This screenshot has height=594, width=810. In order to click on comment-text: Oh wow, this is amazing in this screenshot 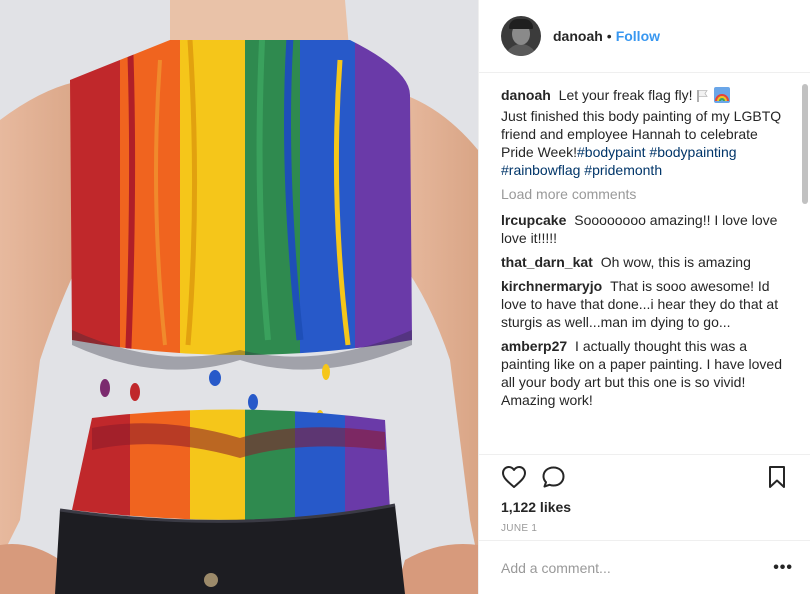, I will do `click(675, 262)`.